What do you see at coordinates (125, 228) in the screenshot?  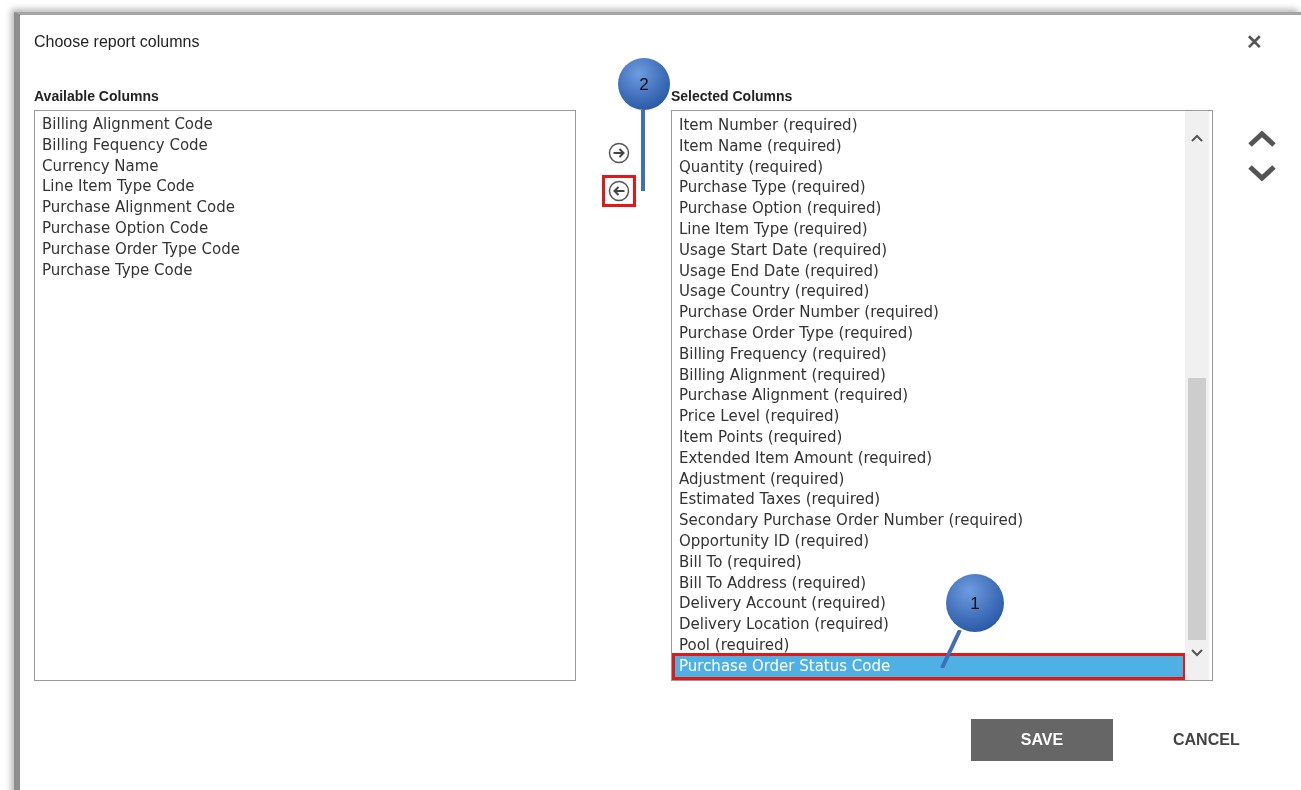 I see `list-item: Purchase Option Code` at bounding box center [125, 228].